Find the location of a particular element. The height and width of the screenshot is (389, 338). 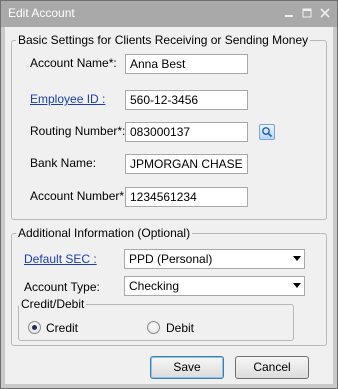

cancel-button: Cancel is located at coordinates (272, 367).